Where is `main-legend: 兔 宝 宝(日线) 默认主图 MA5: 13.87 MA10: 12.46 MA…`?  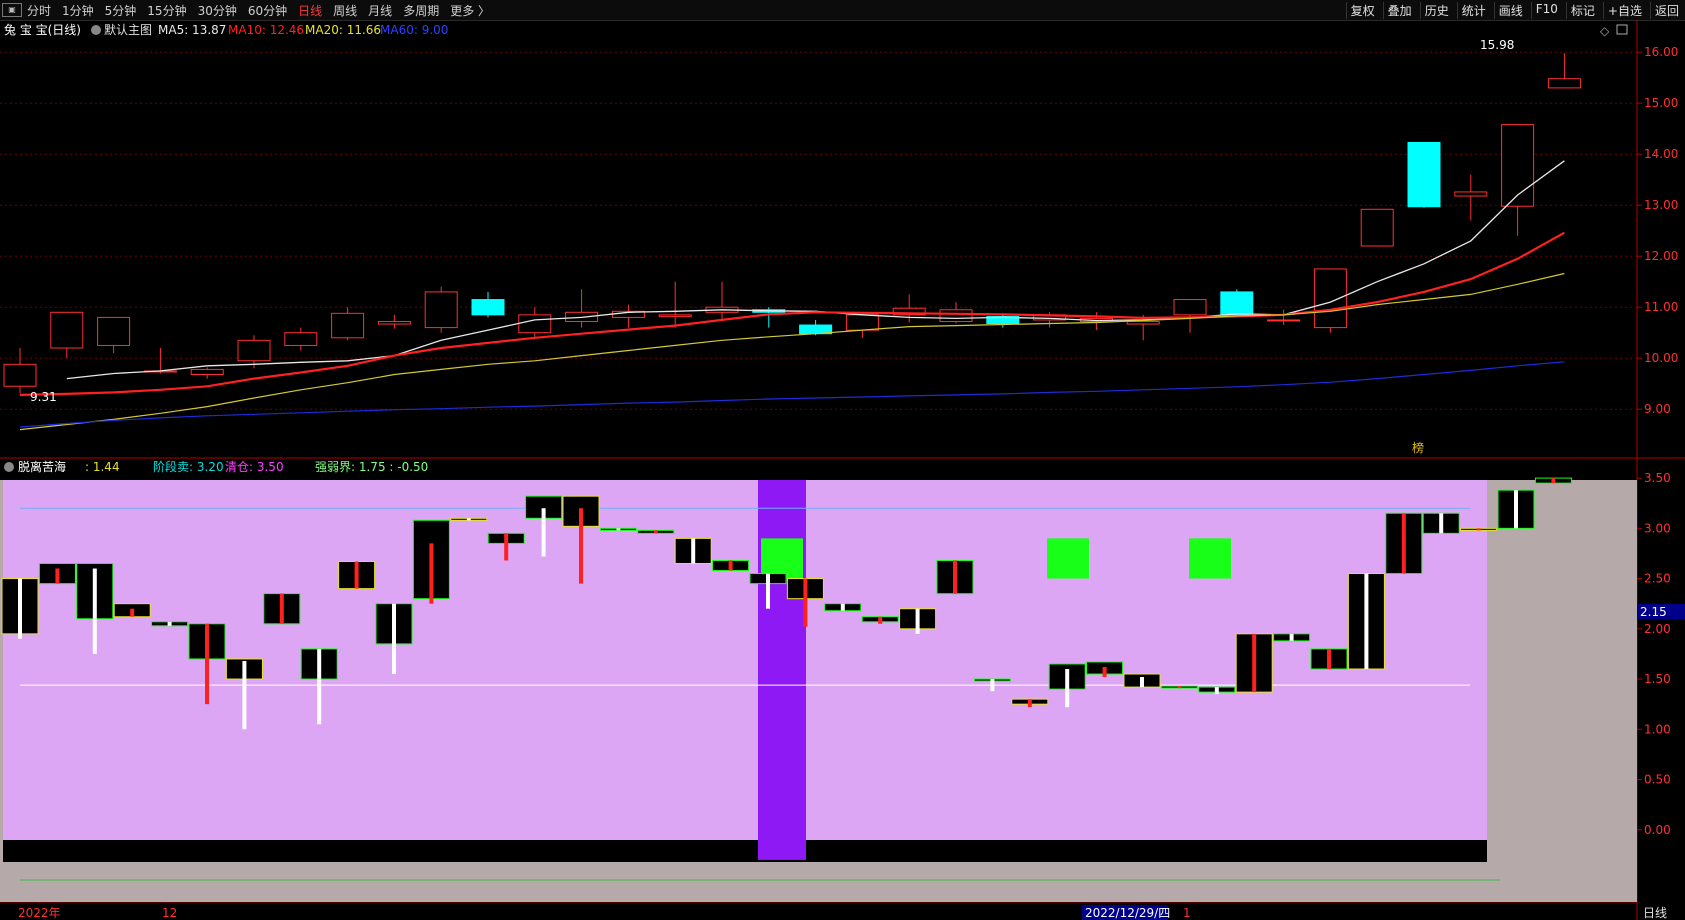 main-legend: 兔 宝 宝(日线) 默认主图 MA5: 13.87 MA10: 12.46 MA… is located at coordinates (226, 29).